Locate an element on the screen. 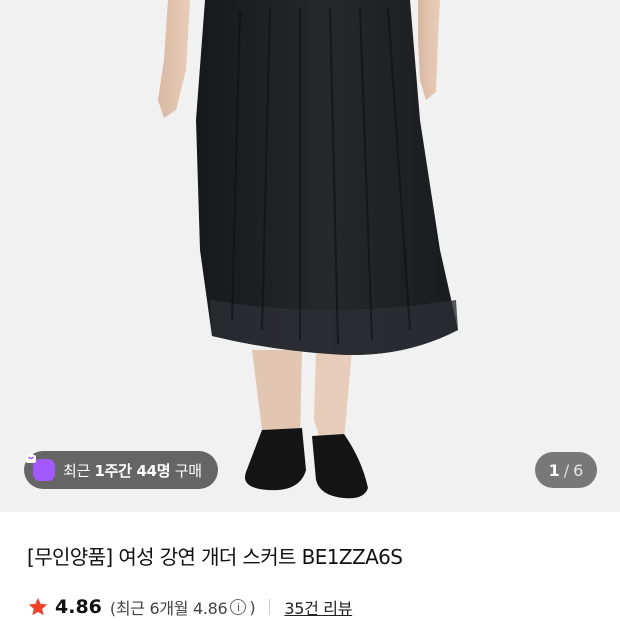  rating-row: 4.86 (최근 6개월 4.86 i ) 35건 리뷰 is located at coordinates (189, 607).